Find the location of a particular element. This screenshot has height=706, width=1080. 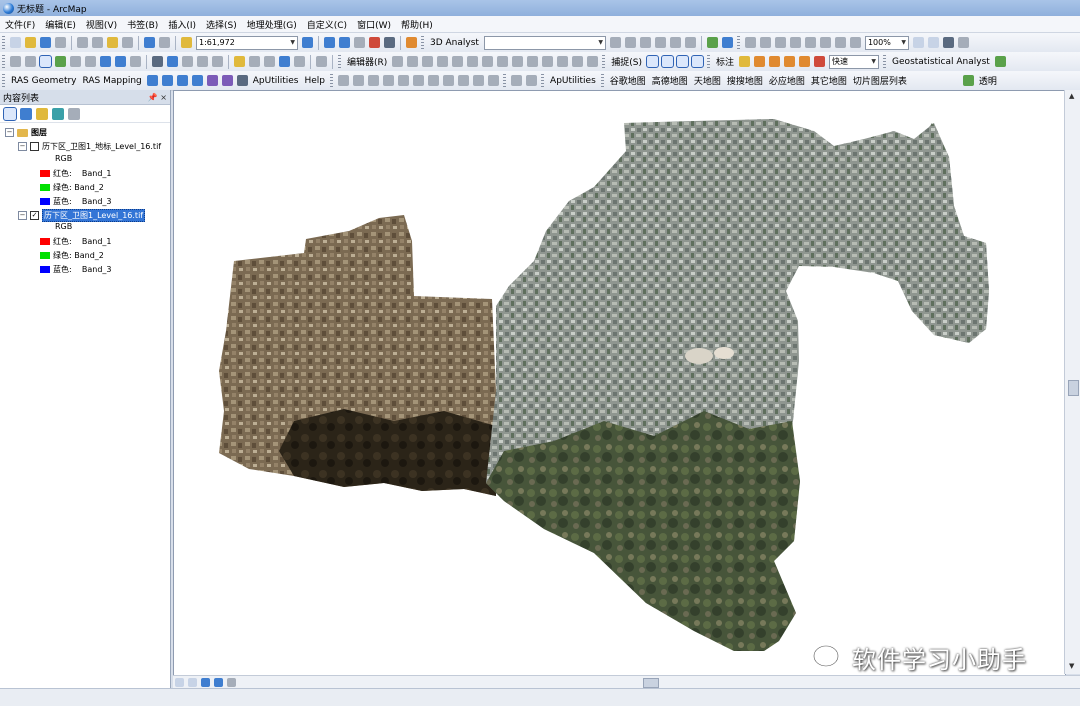

pause-labeling-icon is located at coordinates (805, 61).